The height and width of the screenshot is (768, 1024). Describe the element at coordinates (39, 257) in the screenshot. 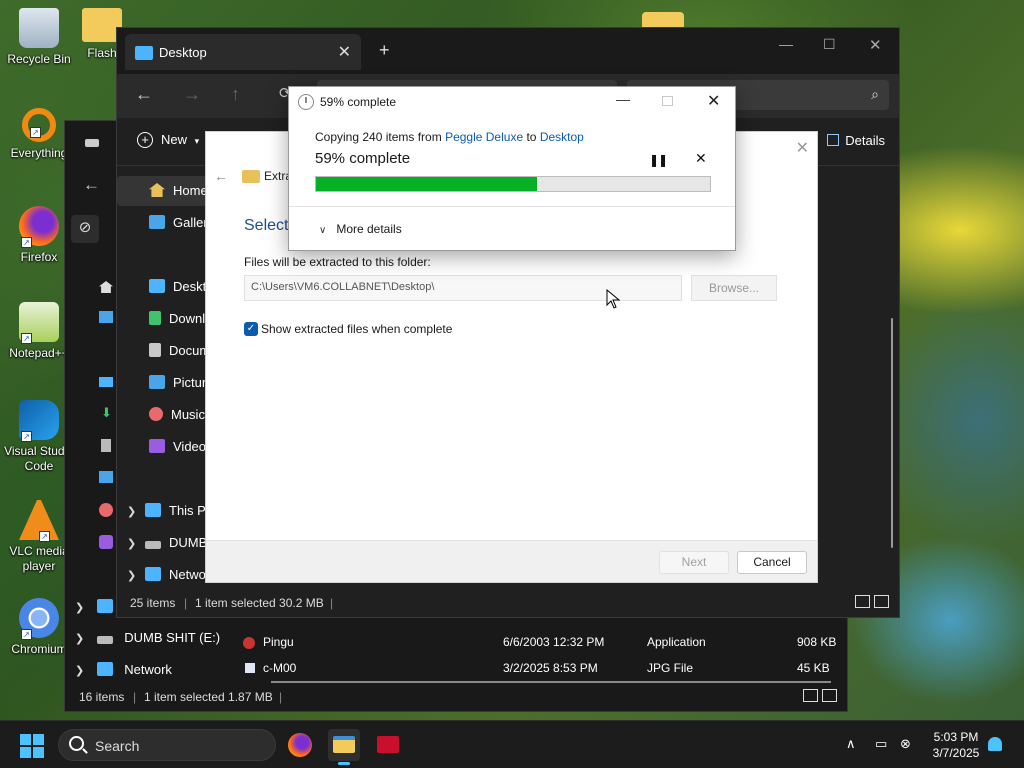

I see `desktop-icon-label: Firefox` at that location.